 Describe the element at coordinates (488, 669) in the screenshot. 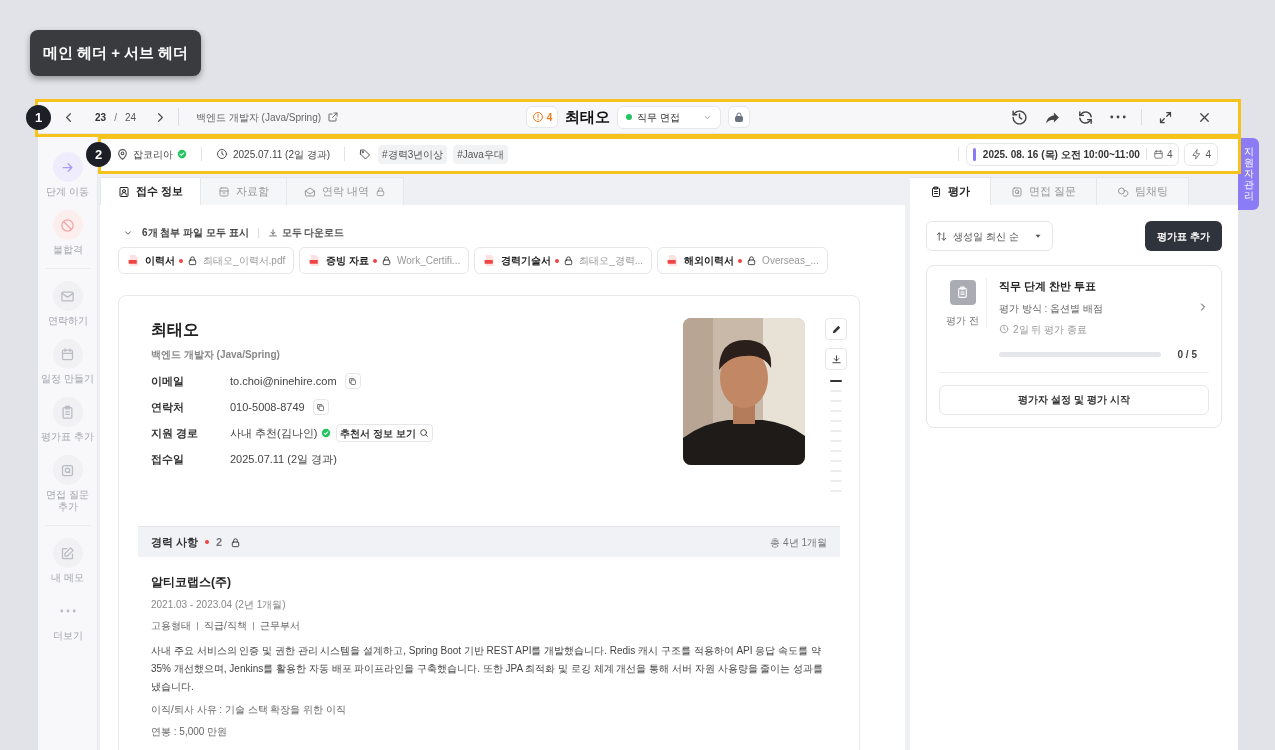

I see `career-description: 사내 주요 서비스의 인증 및 권한 관리 시스템을 설계하고, Spring Boot 기반 REST API를 개발했습니다. Redis 캐시 구조를 적용하여 API 응답 속도를 약 35% 개선했으며, Jenkins를 활용한 자동 배포 파이프라인을 구축했습니다. 또한 JPA 최적화 및 로깅 체계 개선을 통해 서버 자원 사용량을 줄이는 성과를 냈습니다.` at that location.